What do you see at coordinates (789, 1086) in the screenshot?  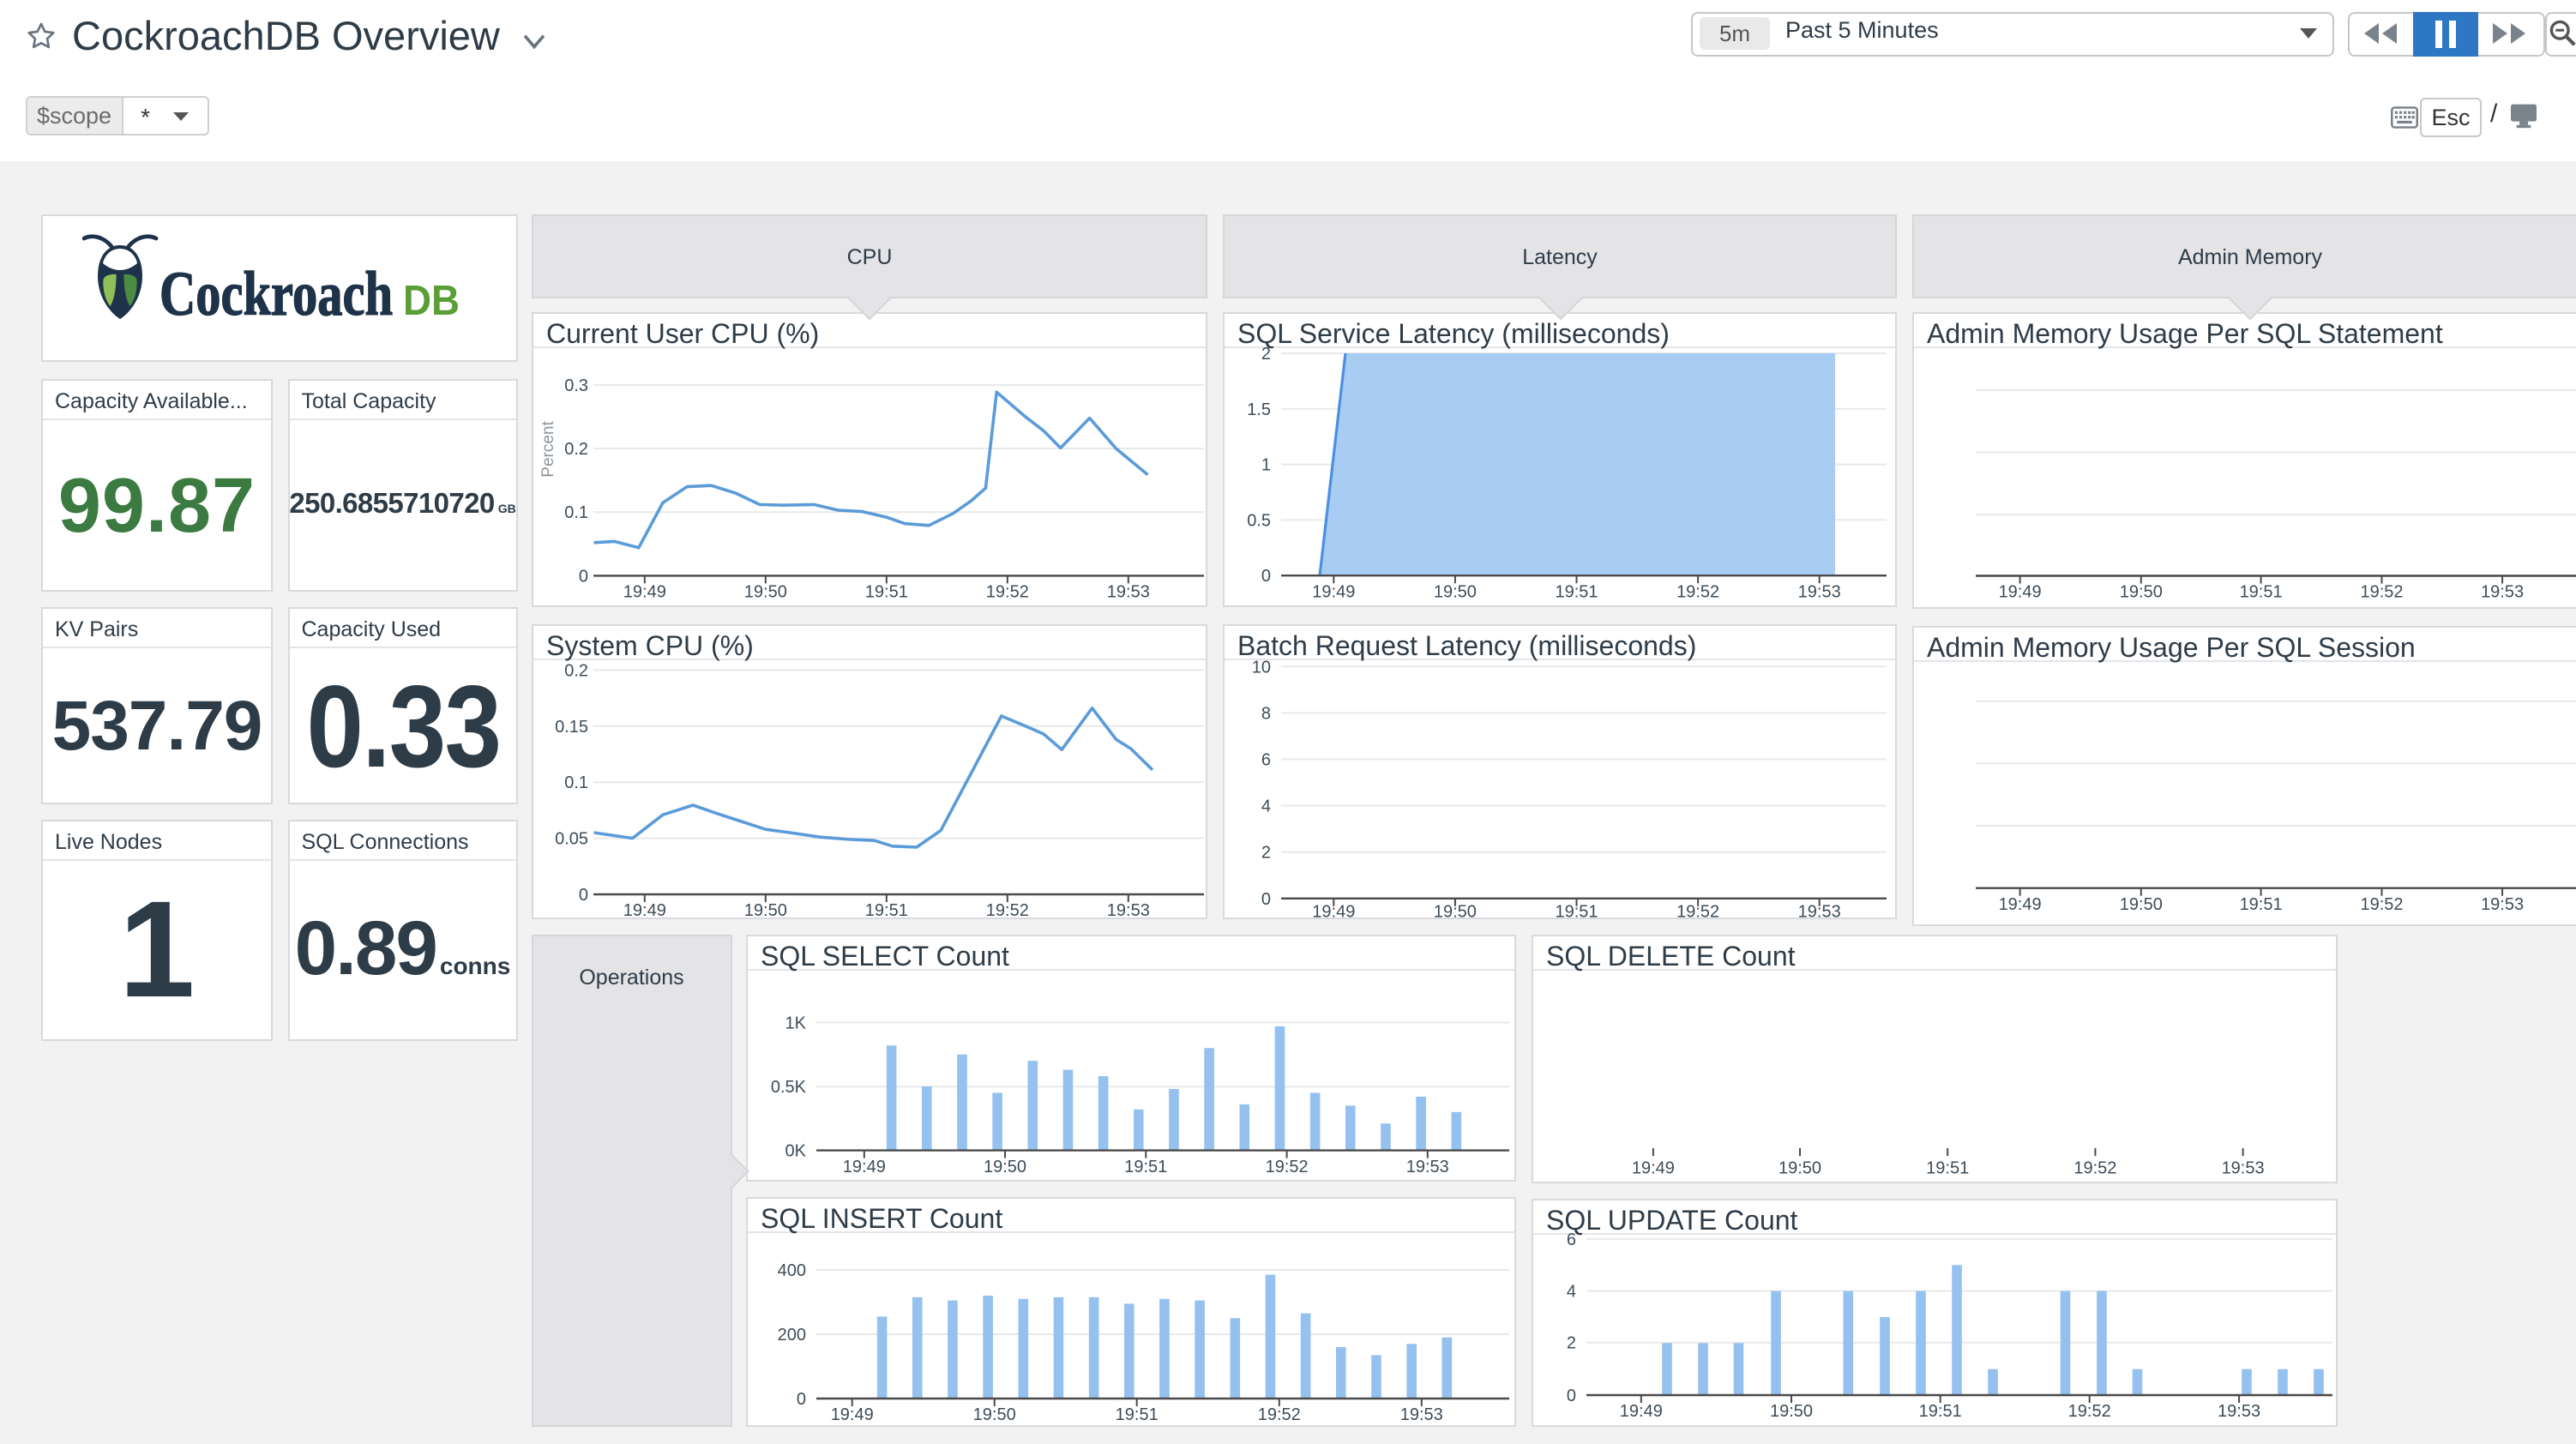 I see `svg-text: 0.5K` at bounding box center [789, 1086].